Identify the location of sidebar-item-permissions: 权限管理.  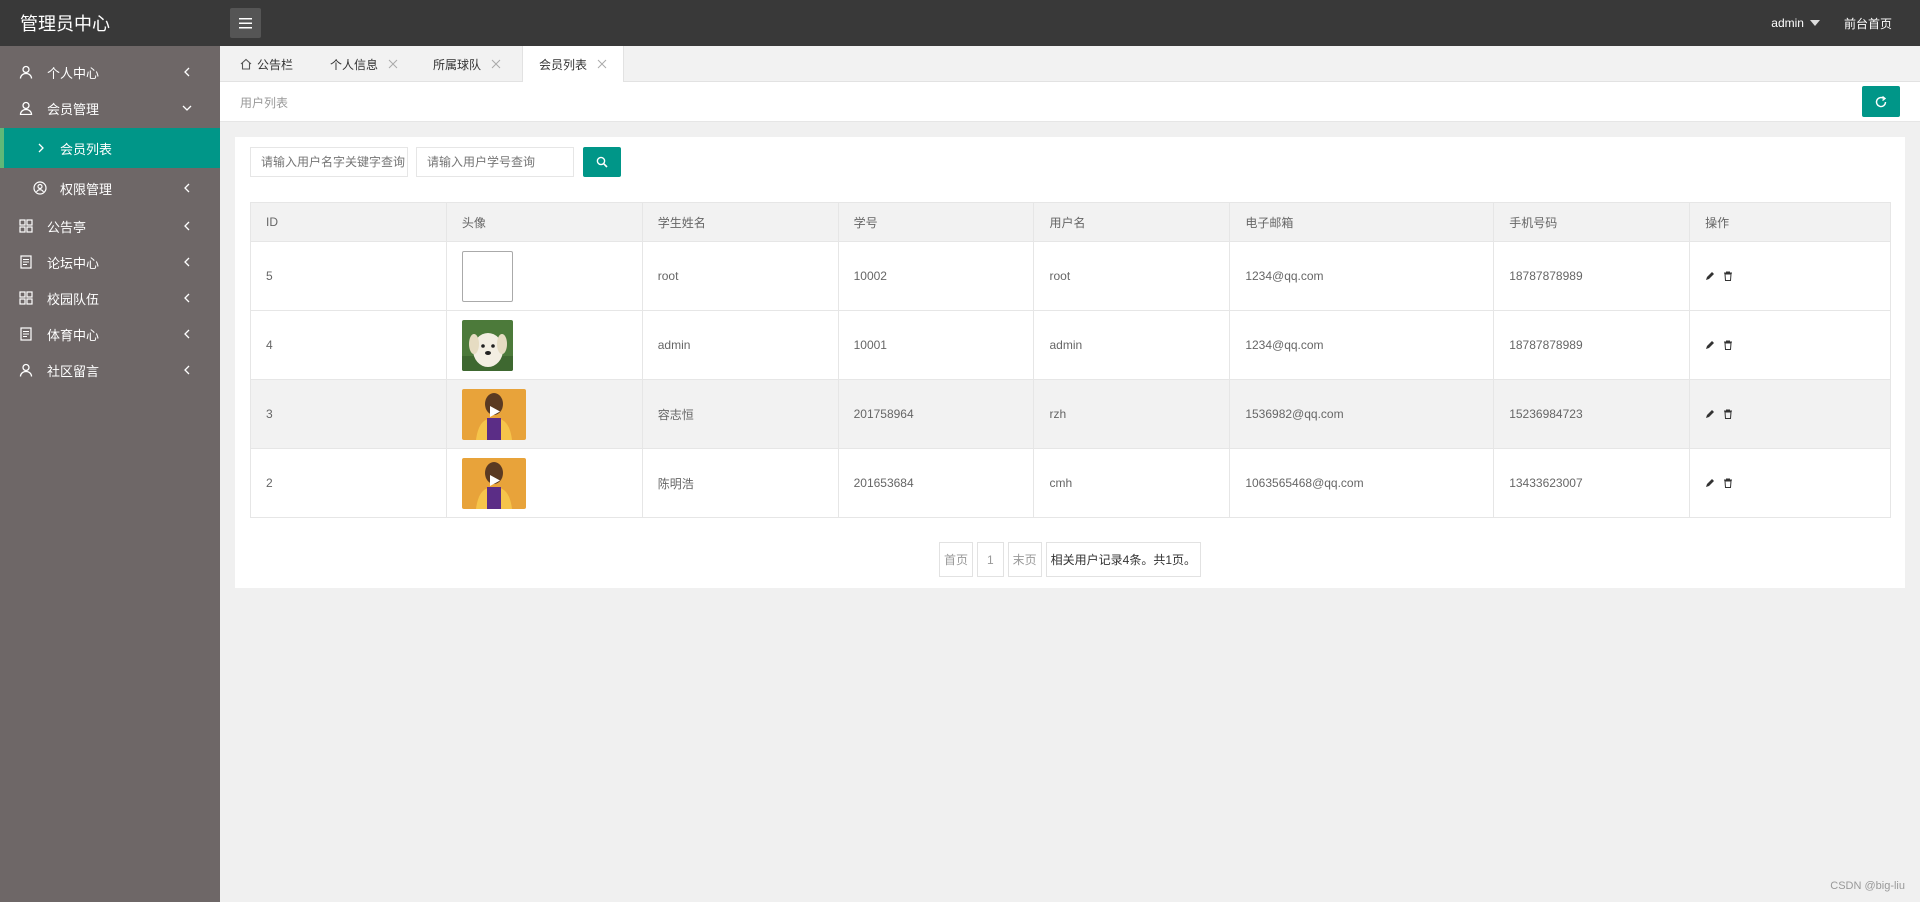
(110, 188).